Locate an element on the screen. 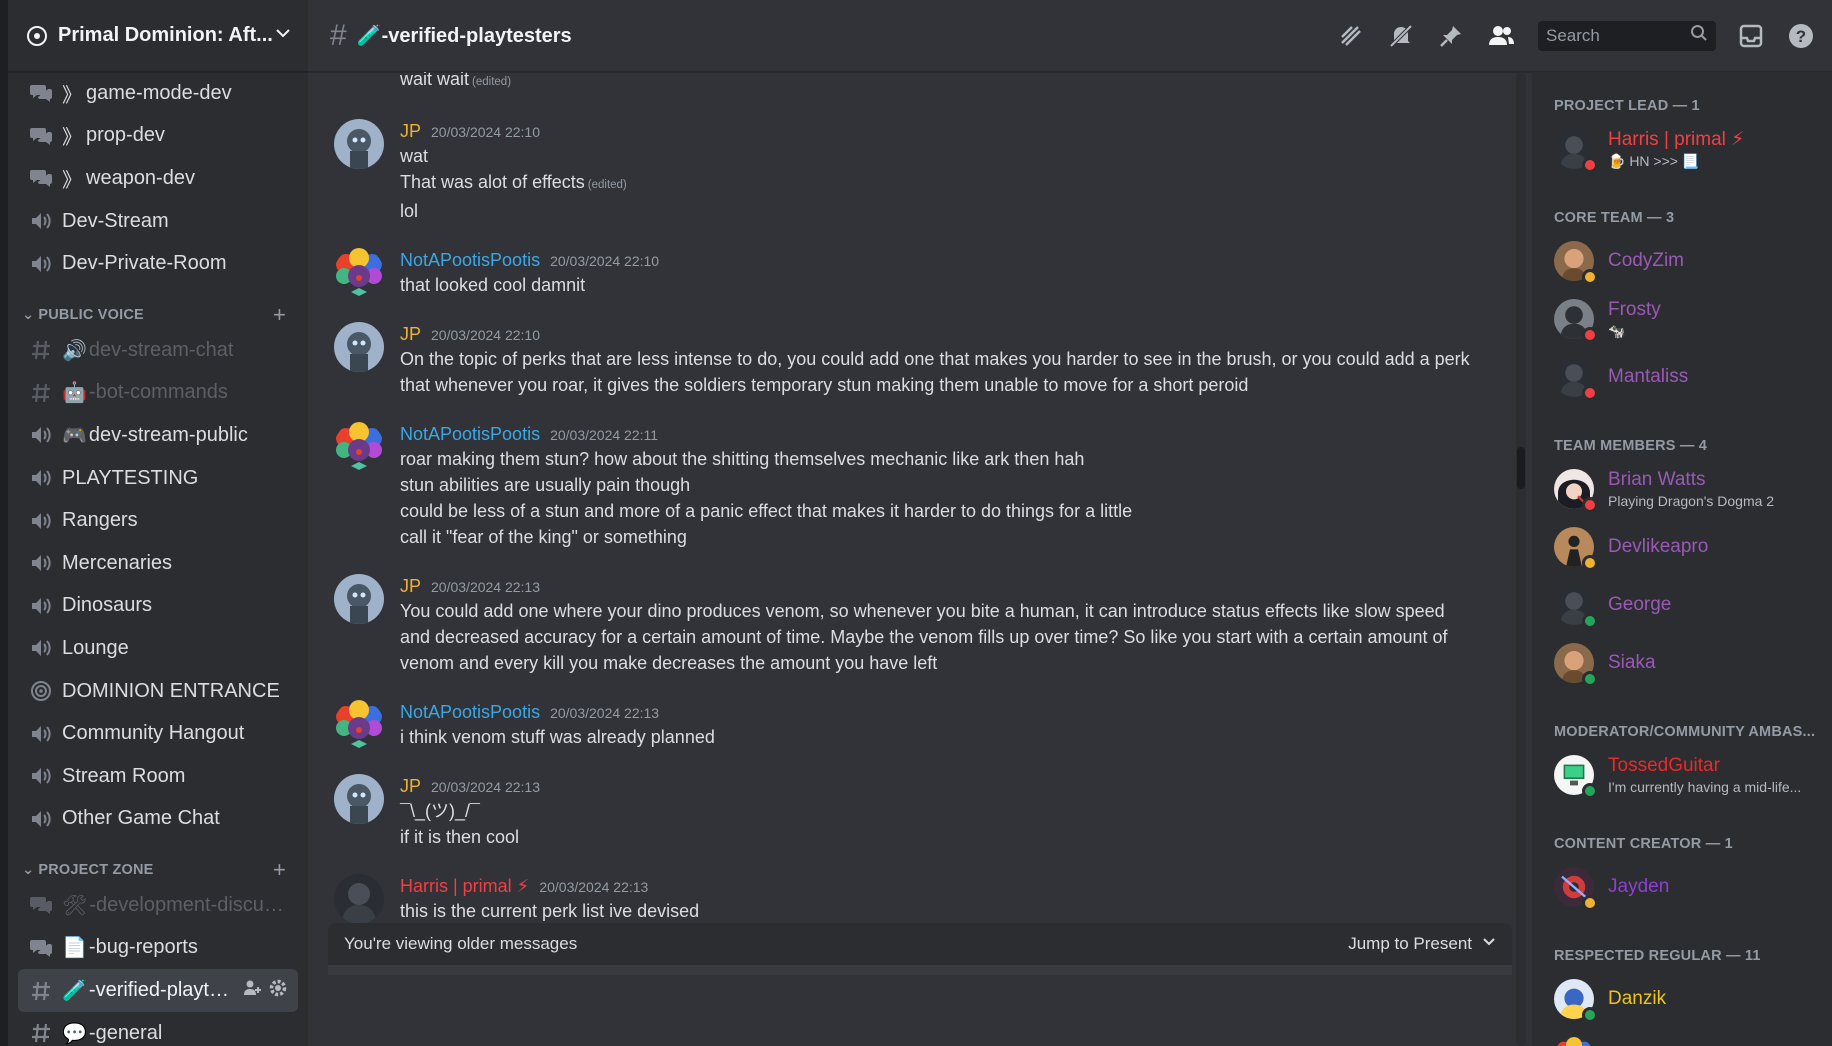  channel-item: 》 weapon-dev is located at coordinates (158, 178).